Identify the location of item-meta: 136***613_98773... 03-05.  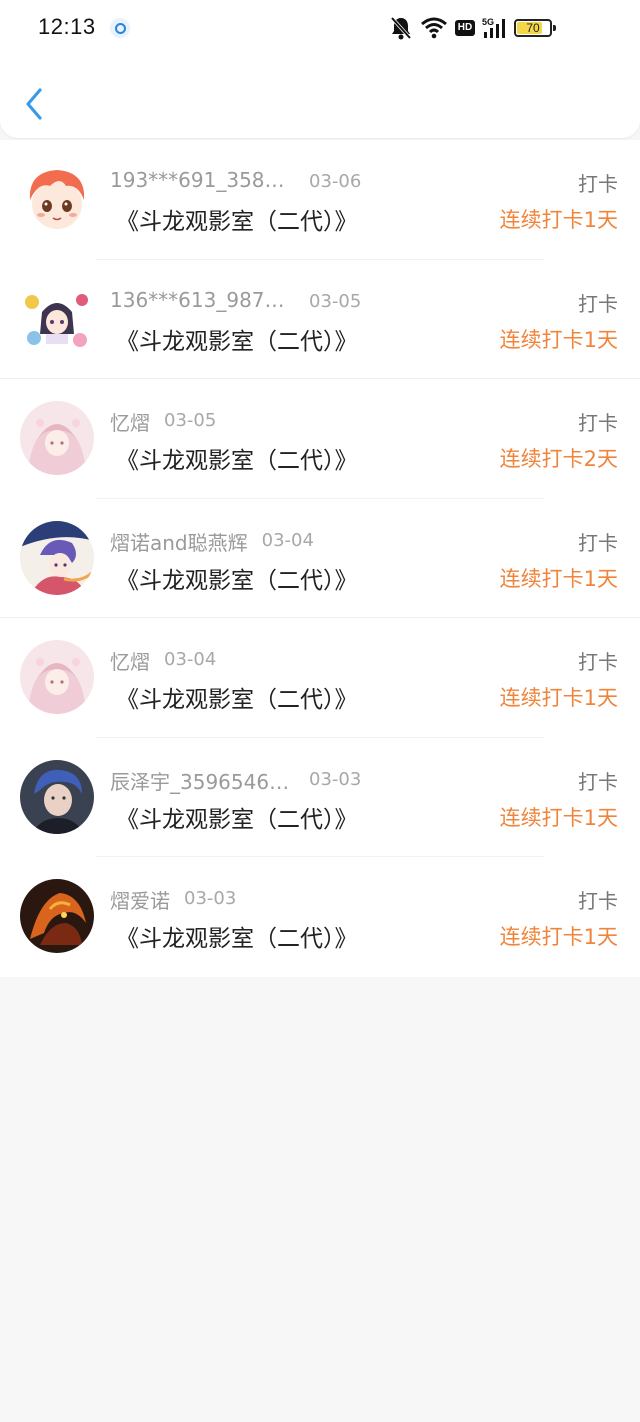
(235, 303).